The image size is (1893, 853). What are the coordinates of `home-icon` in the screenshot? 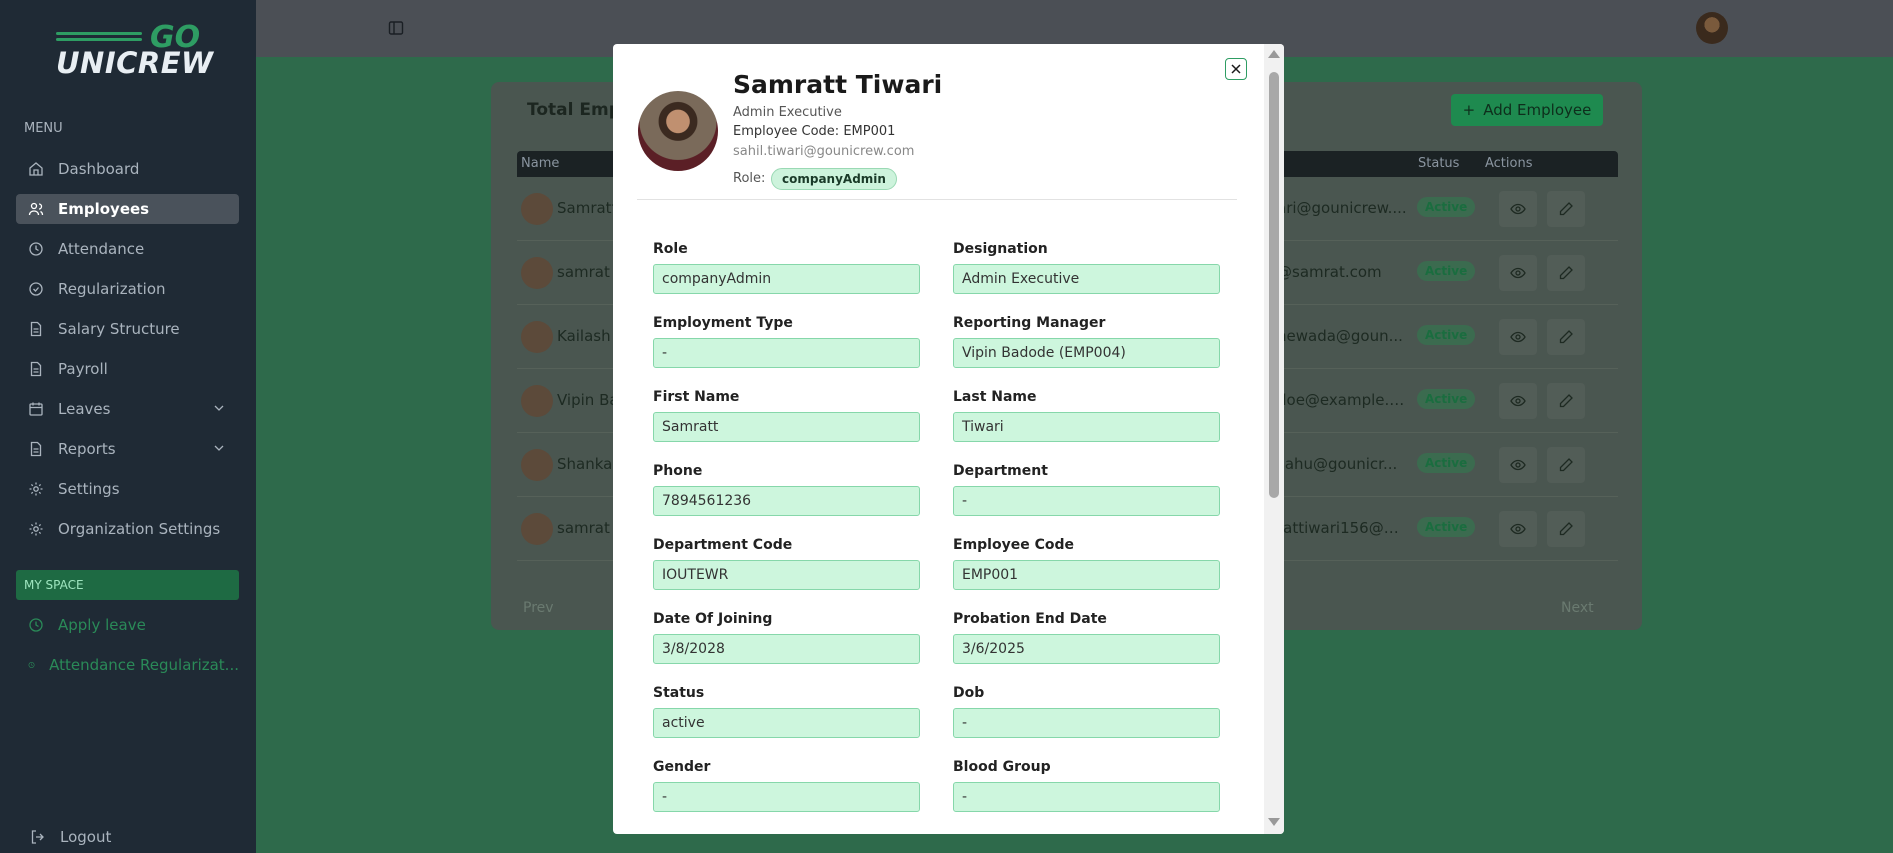 It's located at (36, 169).